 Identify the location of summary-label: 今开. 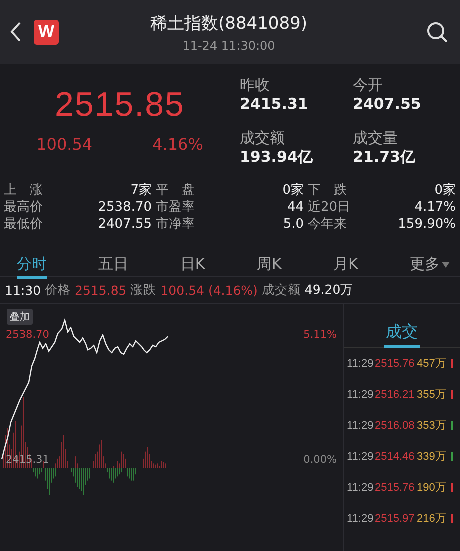
(368, 85).